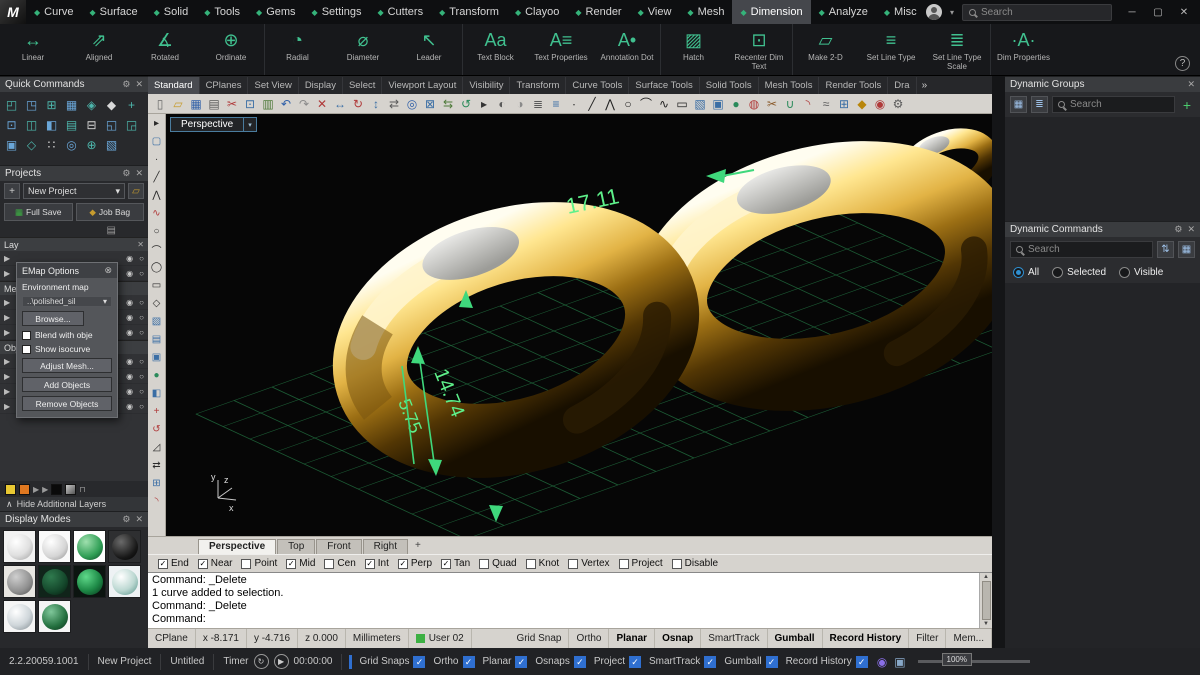 The width and height of the screenshot is (1200, 675). What do you see at coordinates (560, 661) in the screenshot?
I see `toggle-osnaps: Osnaps ✓` at bounding box center [560, 661].